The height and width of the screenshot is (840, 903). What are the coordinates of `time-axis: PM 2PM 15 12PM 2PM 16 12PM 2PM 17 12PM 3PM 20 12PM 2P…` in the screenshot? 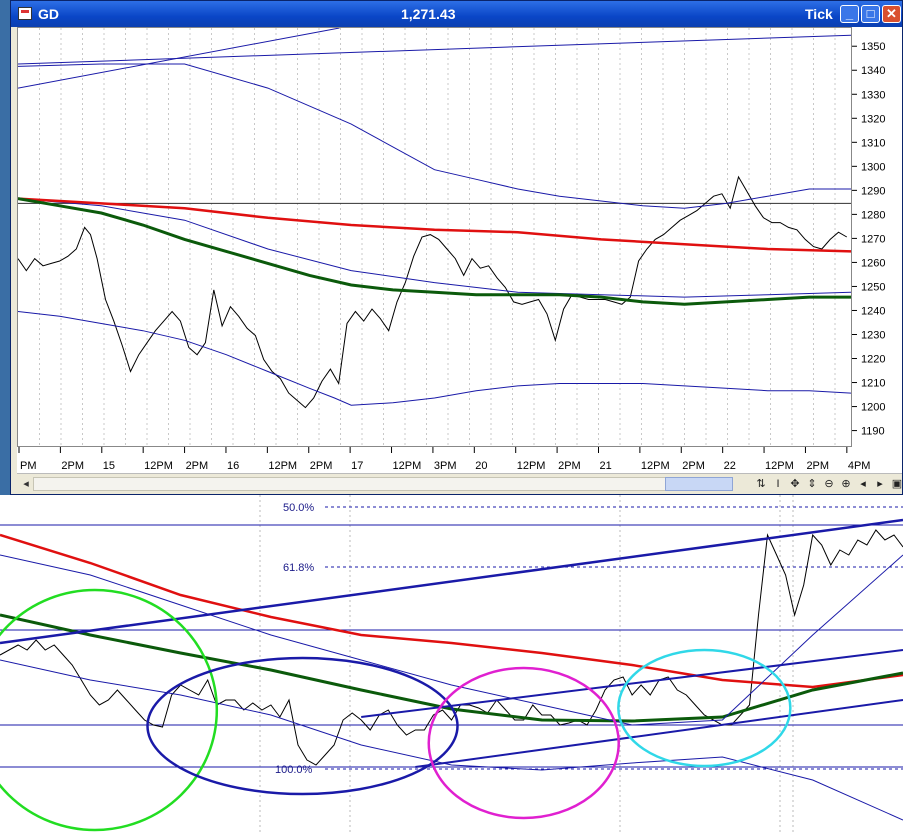 It's located at (459, 460).